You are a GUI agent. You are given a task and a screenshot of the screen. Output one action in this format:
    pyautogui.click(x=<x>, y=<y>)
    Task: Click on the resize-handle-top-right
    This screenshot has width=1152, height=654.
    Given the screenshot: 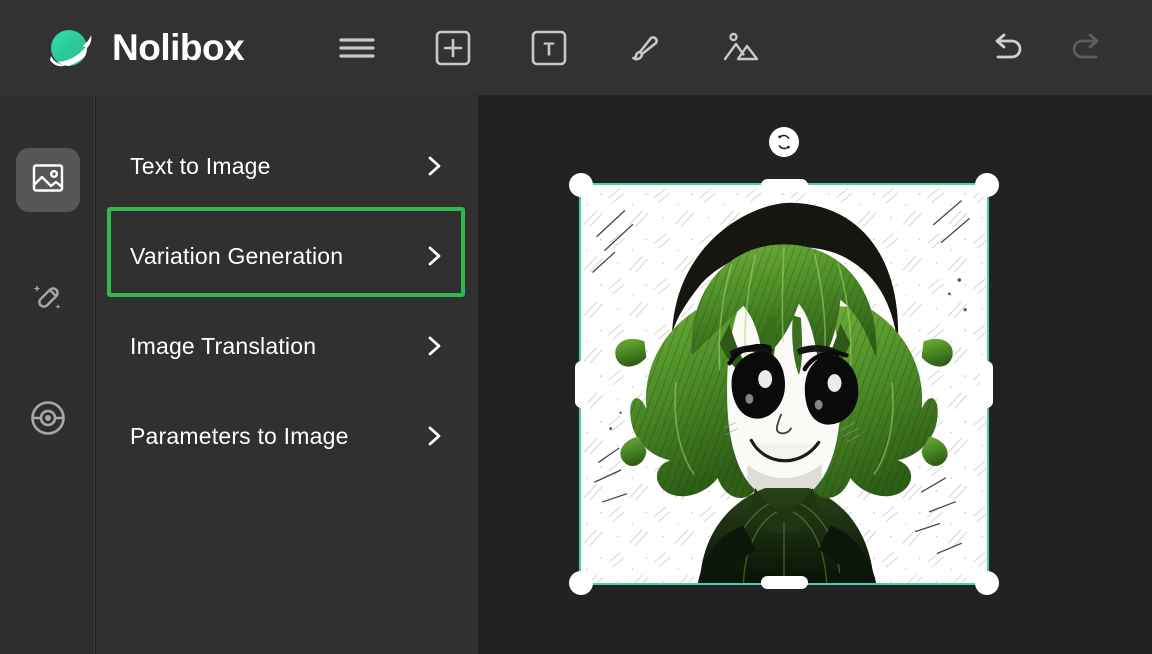 What is the action you would take?
    pyautogui.click(x=987, y=185)
    